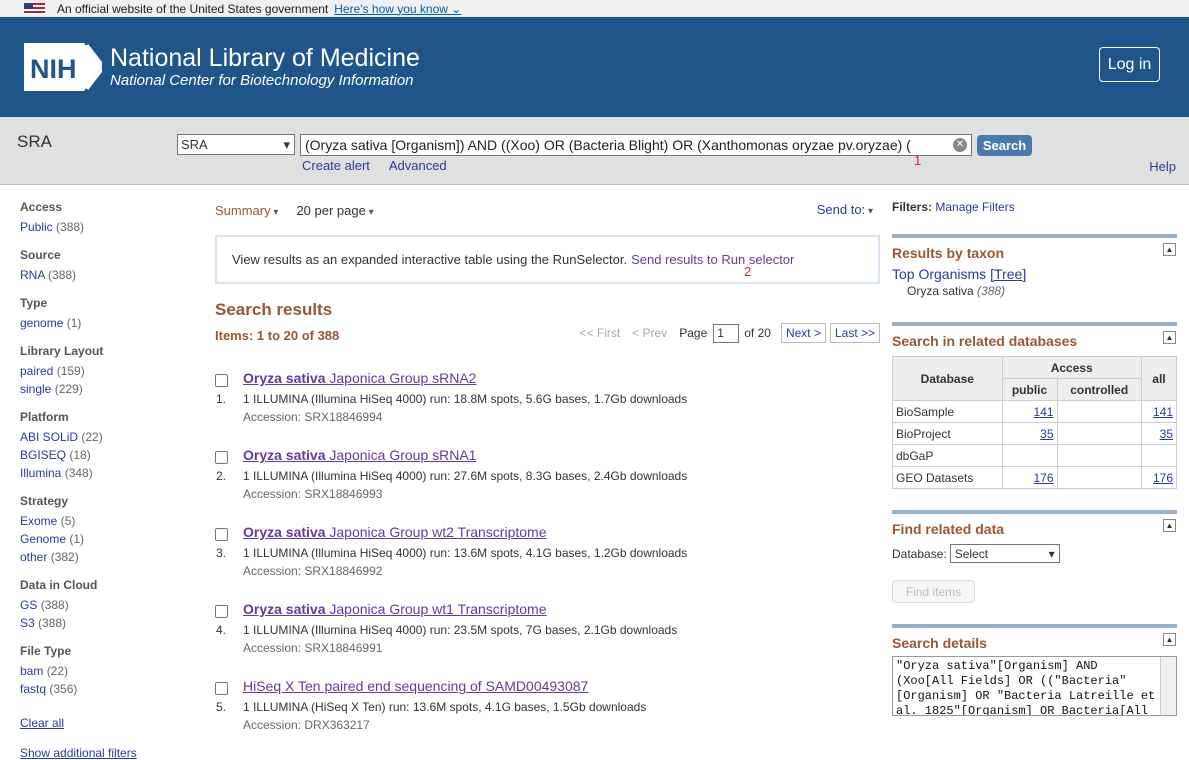  What do you see at coordinates (105, 623) in the screenshot?
I see `filter-item: S3 (388)` at bounding box center [105, 623].